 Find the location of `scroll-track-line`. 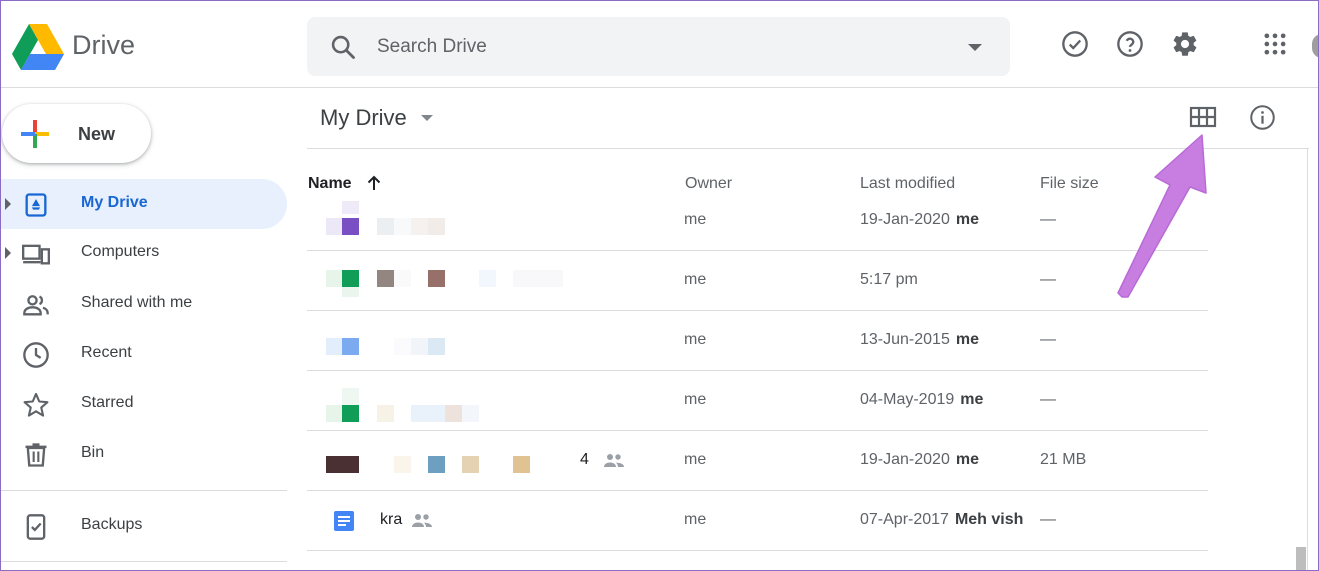

scroll-track-line is located at coordinates (1307, 359).